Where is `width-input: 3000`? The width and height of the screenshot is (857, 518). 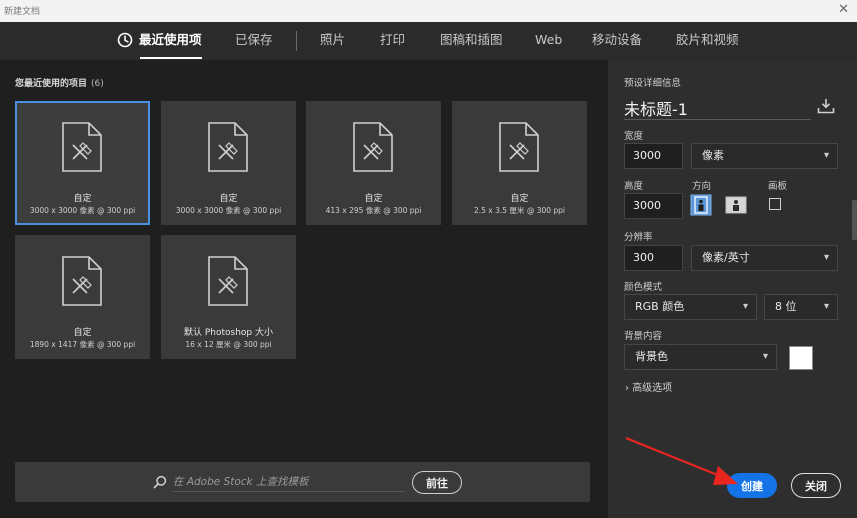
width-input: 3000 is located at coordinates (653, 156).